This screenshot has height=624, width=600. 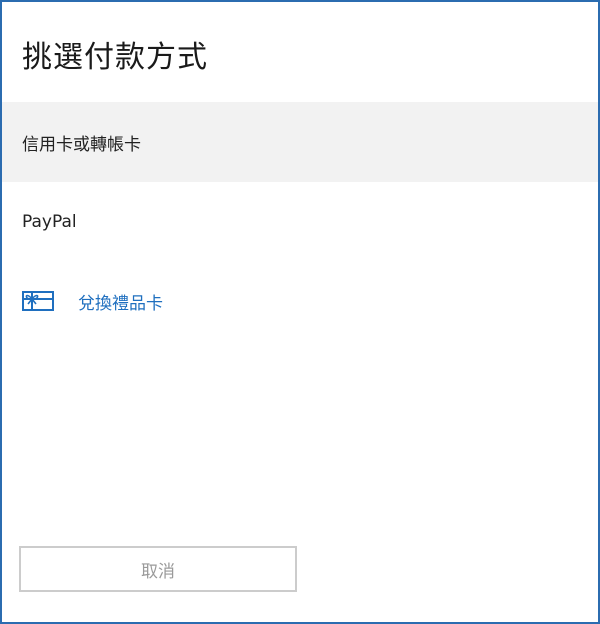 What do you see at coordinates (158, 569) in the screenshot?
I see `cancel-button: 取消` at bounding box center [158, 569].